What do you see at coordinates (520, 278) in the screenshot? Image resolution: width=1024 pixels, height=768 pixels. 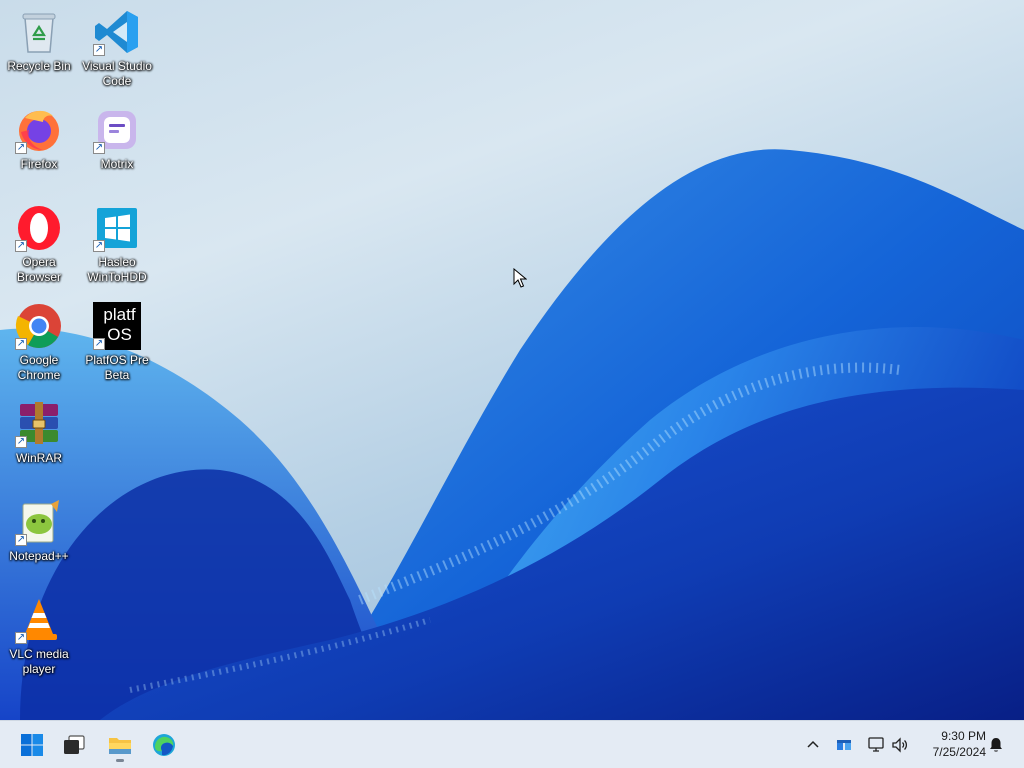 I see `mouse-pointer-icon` at bounding box center [520, 278].